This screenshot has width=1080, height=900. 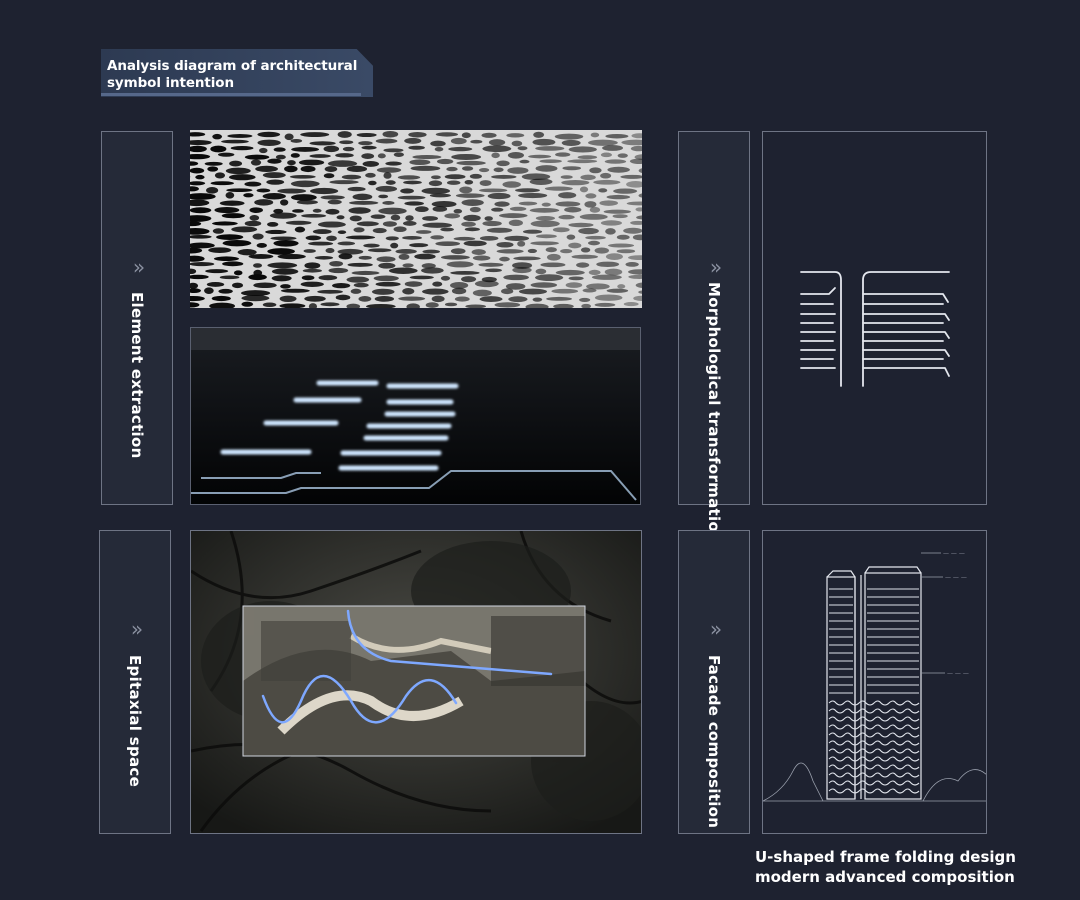 I want to click on label-panel-element-extraction: » Element extraction, so click(x=137, y=318).